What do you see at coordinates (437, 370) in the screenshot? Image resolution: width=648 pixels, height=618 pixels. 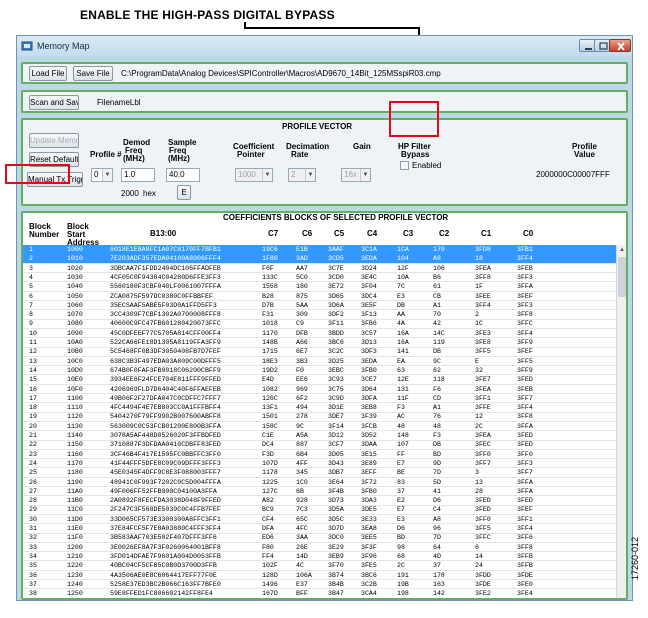 I see `table-cell: 62` at bounding box center [437, 370].